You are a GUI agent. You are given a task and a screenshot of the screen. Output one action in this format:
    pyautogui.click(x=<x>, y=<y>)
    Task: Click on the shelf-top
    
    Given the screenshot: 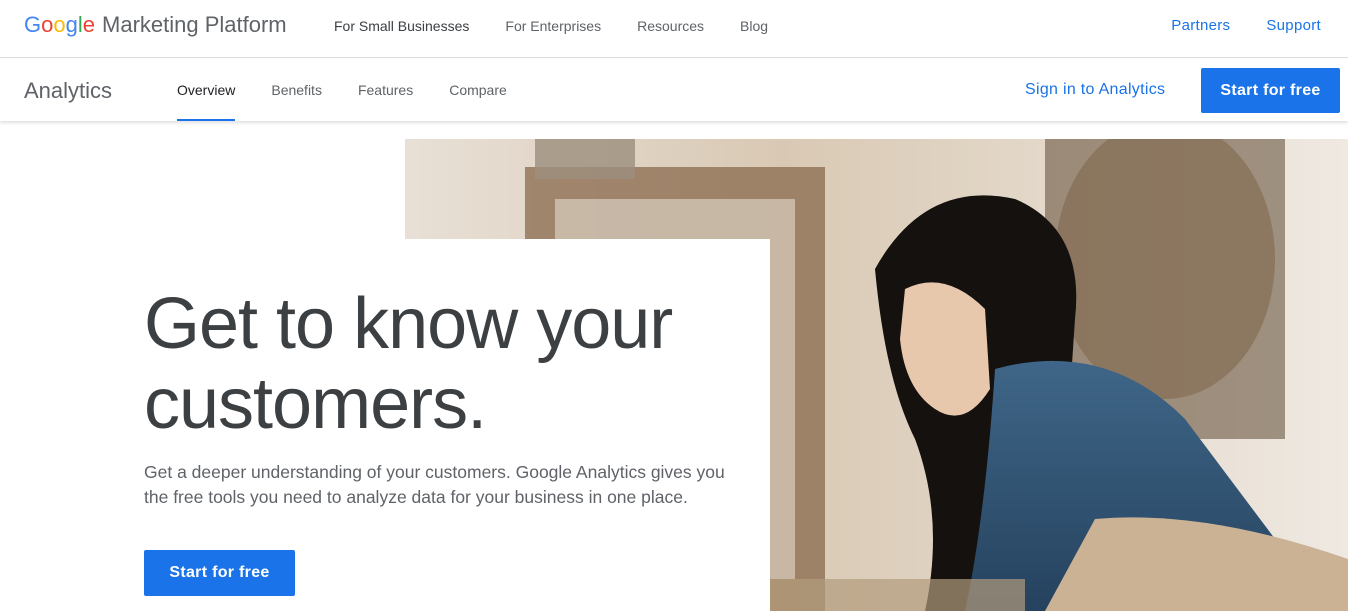 What is the action you would take?
    pyautogui.click(x=585, y=159)
    